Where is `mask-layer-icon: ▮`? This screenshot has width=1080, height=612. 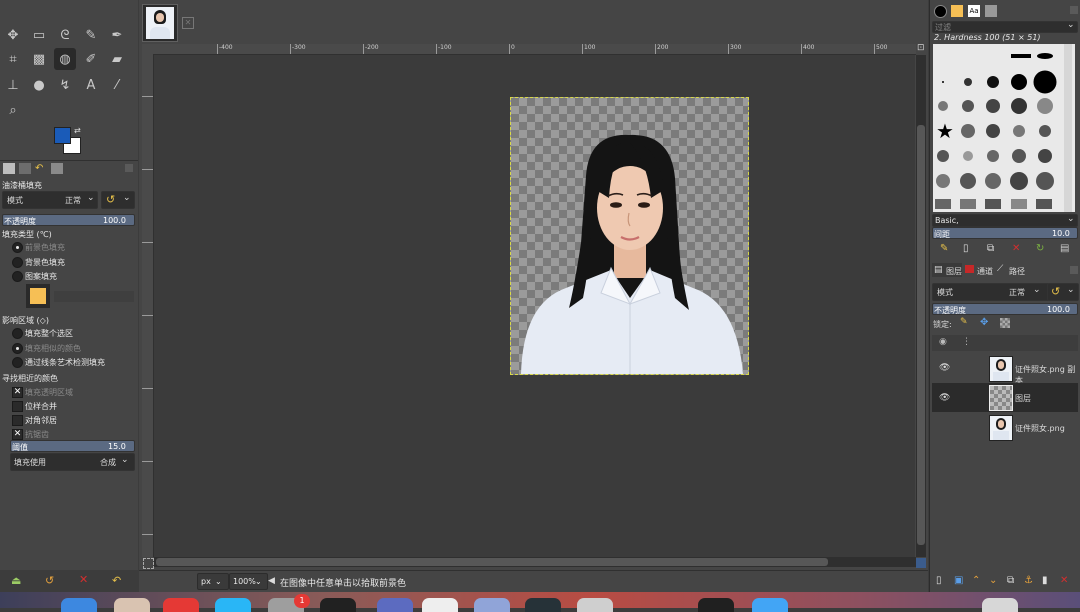 mask-layer-icon: ▮ is located at coordinates (1045, 580).